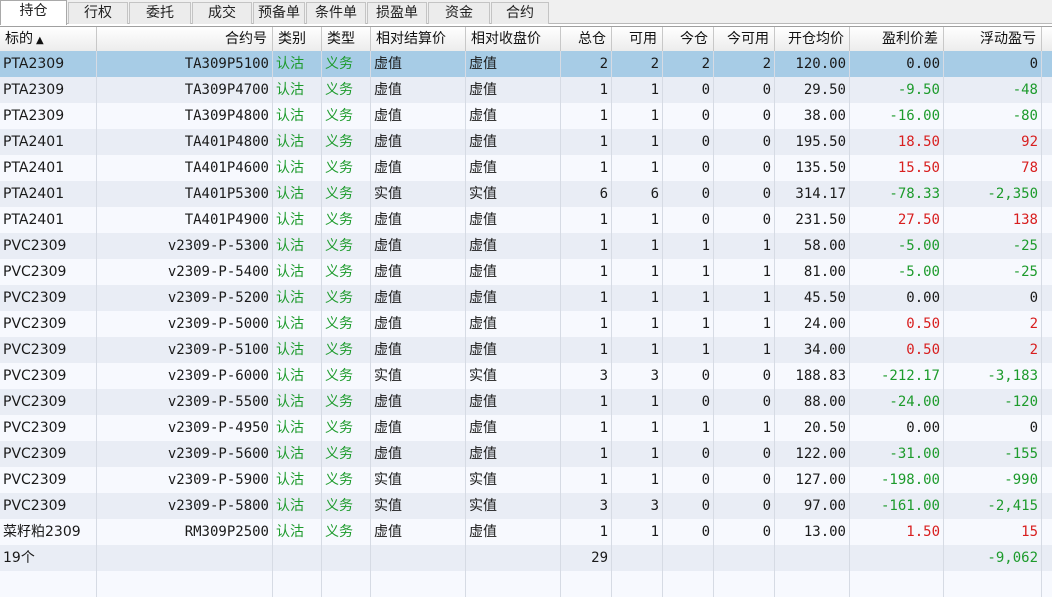 The height and width of the screenshot is (597, 1052). Describe the element at coordinates (98, 13) in the screenshot. I see `tab-1: 行权` at that location.